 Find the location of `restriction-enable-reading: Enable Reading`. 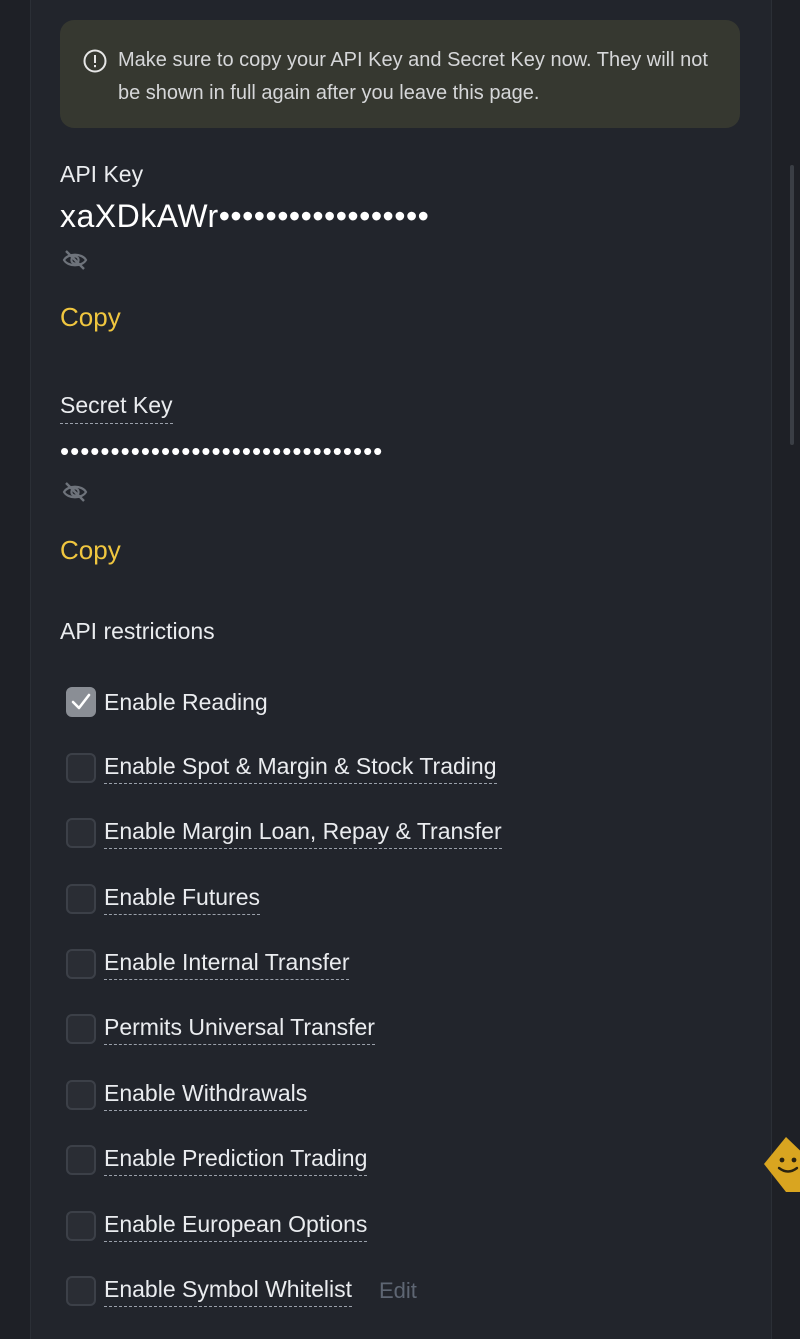

restriction-enable-reading: Enable Reading is located at coordinates (167, 702).